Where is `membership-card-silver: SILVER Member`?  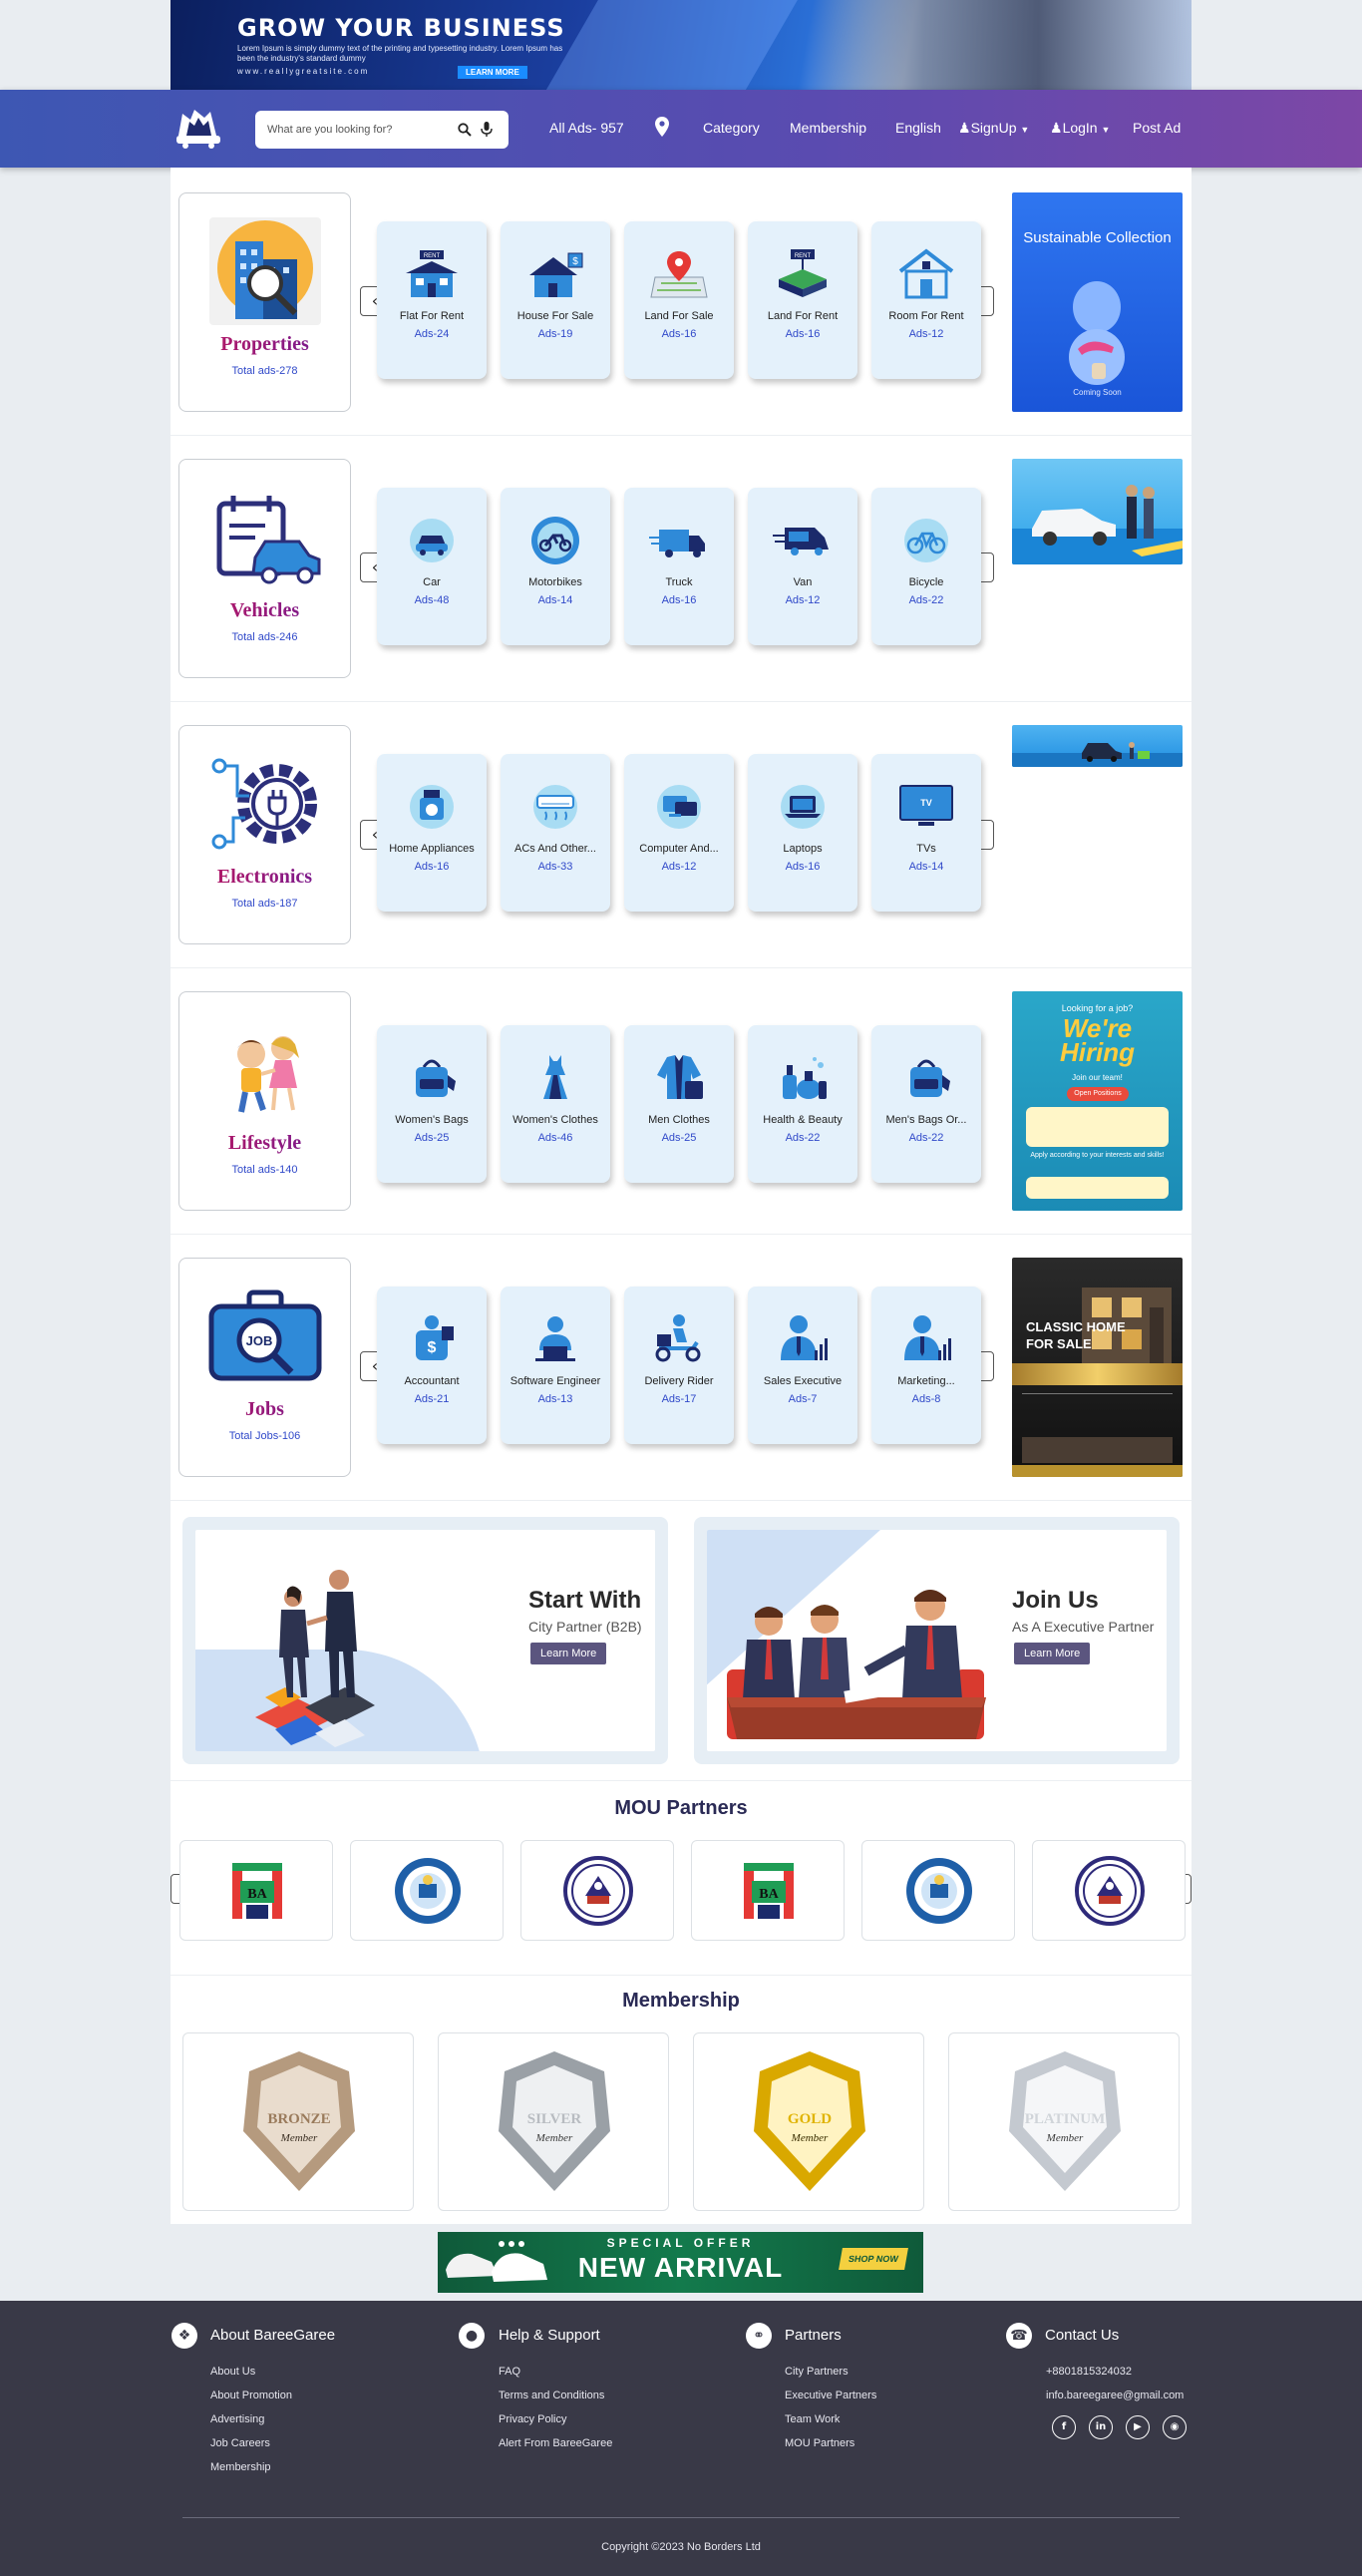
membership-card-silver: SILVER Member is located at coordinates (554, 2121).